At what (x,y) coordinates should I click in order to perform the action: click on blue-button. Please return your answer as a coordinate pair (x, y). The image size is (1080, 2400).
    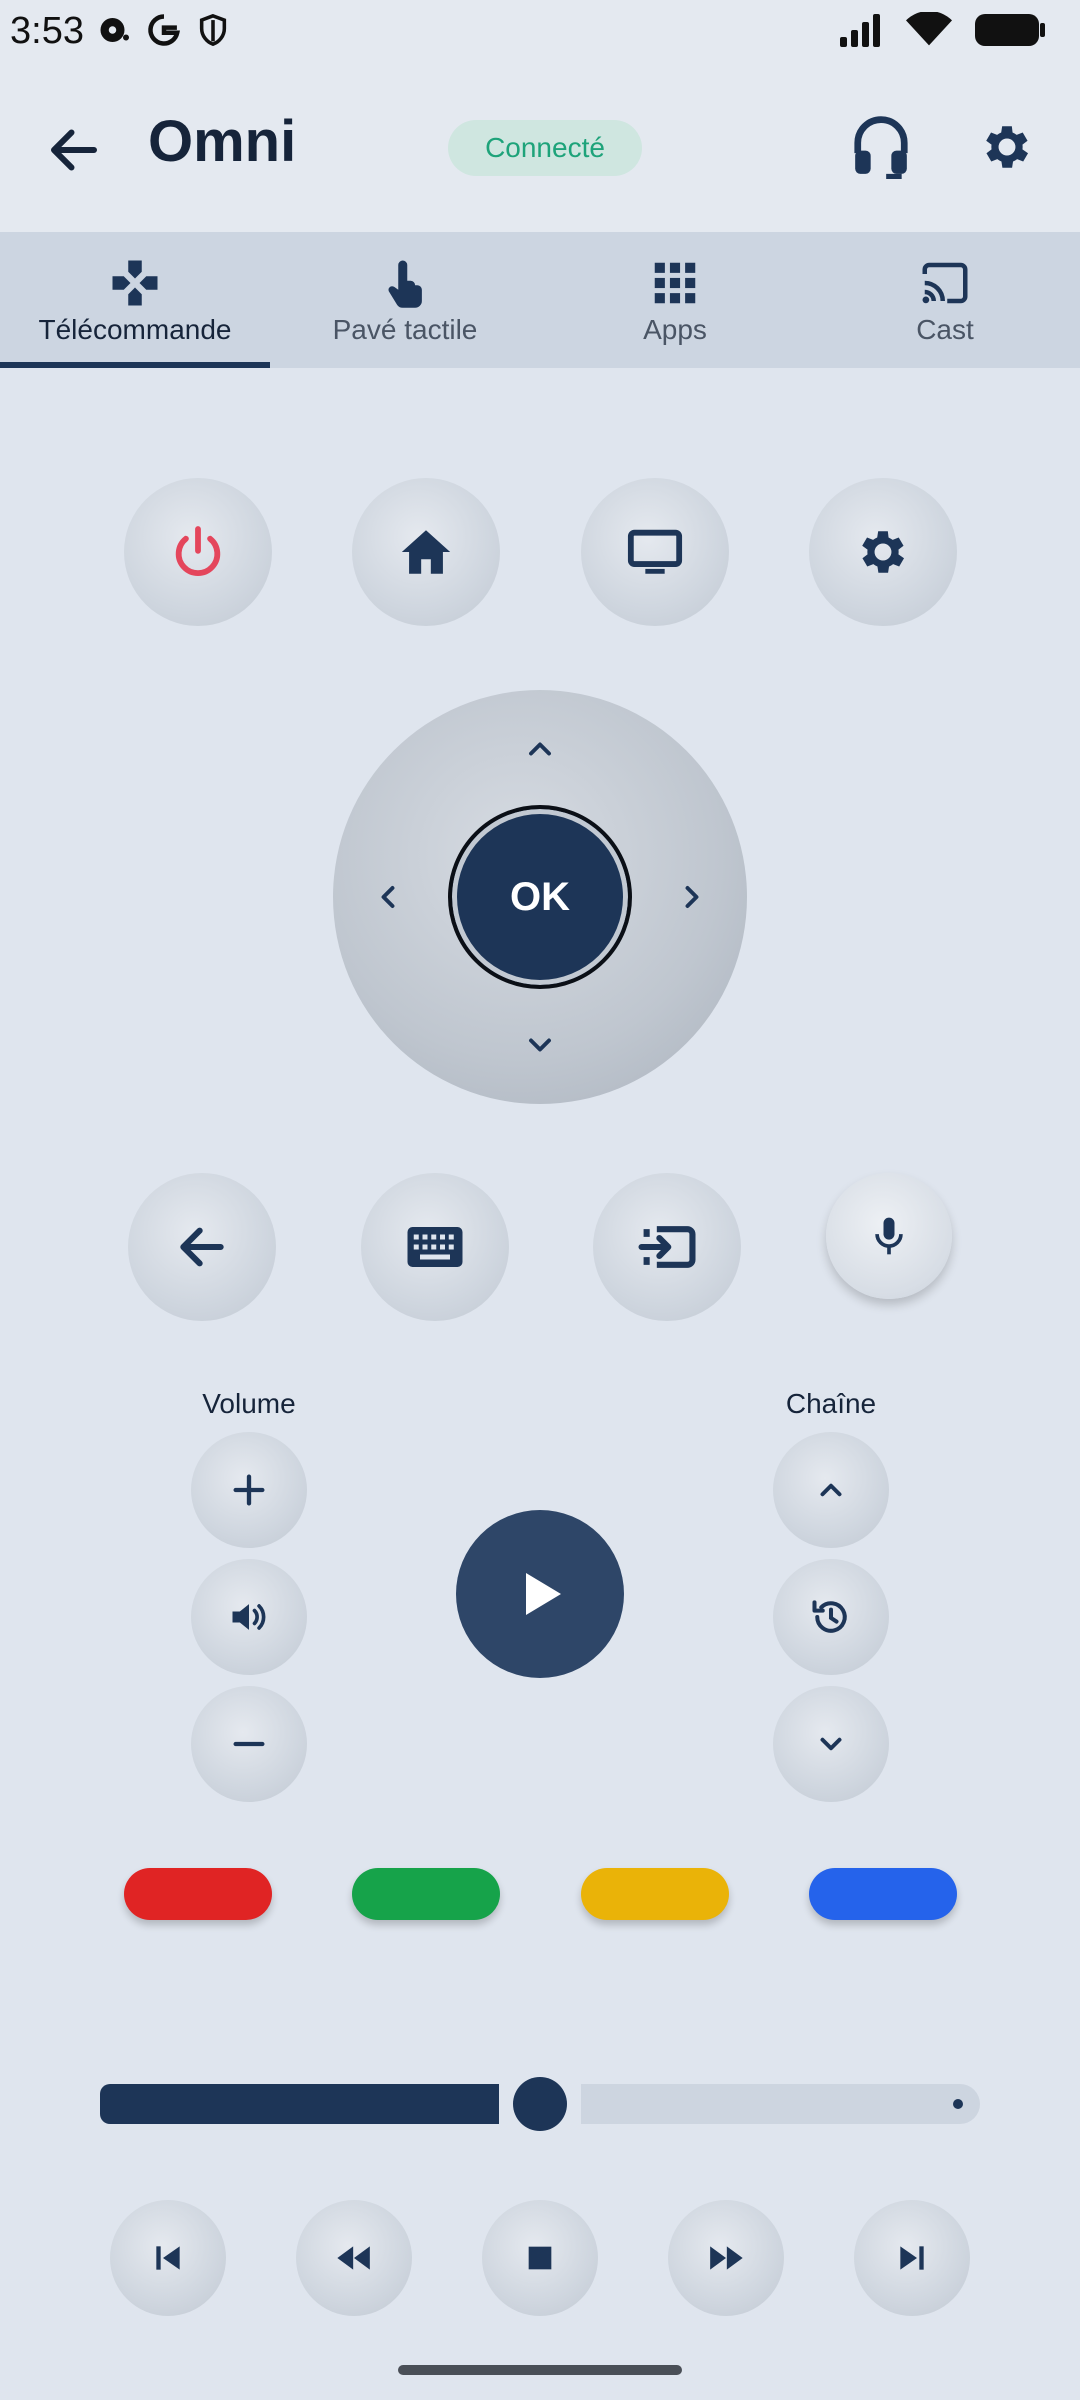
    Looking at the image, I should click on (883, 1894).